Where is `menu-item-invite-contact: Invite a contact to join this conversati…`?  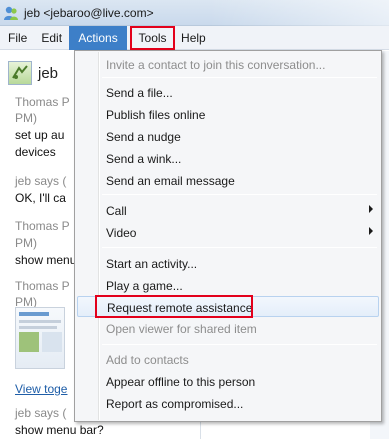 menu-item-invite-contact: Invite a contact to join this conversati… is located at coordinates (228, 64).